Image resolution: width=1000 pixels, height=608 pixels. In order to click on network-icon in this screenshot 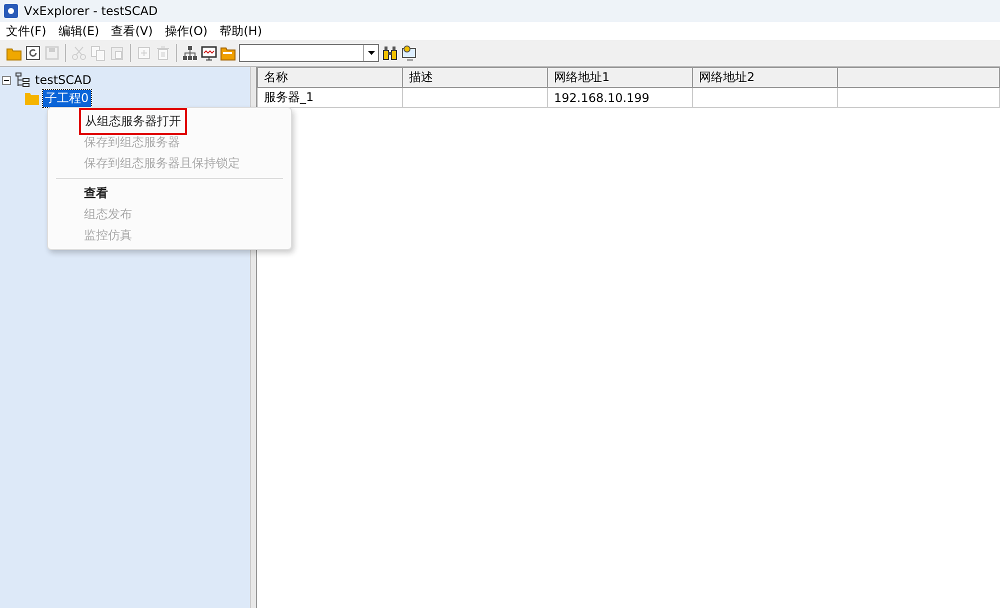, I will do `click(190, 53)`.